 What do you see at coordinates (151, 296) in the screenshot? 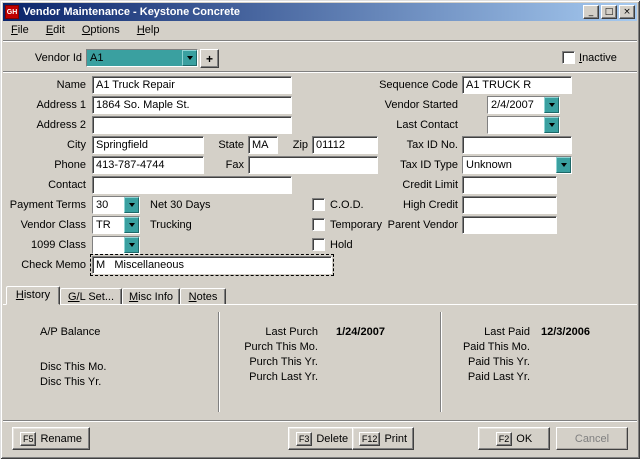
I see `tab-misc-info: Misc Info` at bounding box center [151, 296].